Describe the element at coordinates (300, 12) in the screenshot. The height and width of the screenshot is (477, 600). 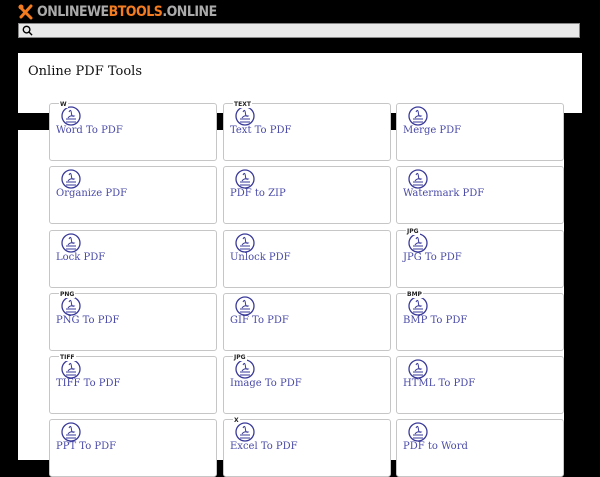
I see `top-bar: Onlinewebtools.online` at that location.